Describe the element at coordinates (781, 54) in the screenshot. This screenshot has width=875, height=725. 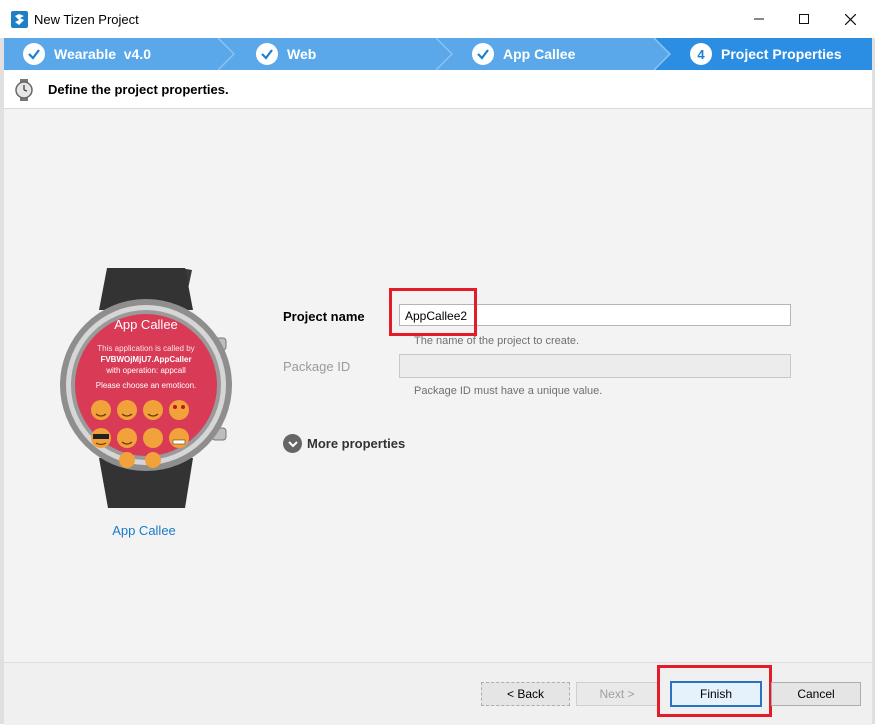
I see `step-label: Project Properties` at that location.